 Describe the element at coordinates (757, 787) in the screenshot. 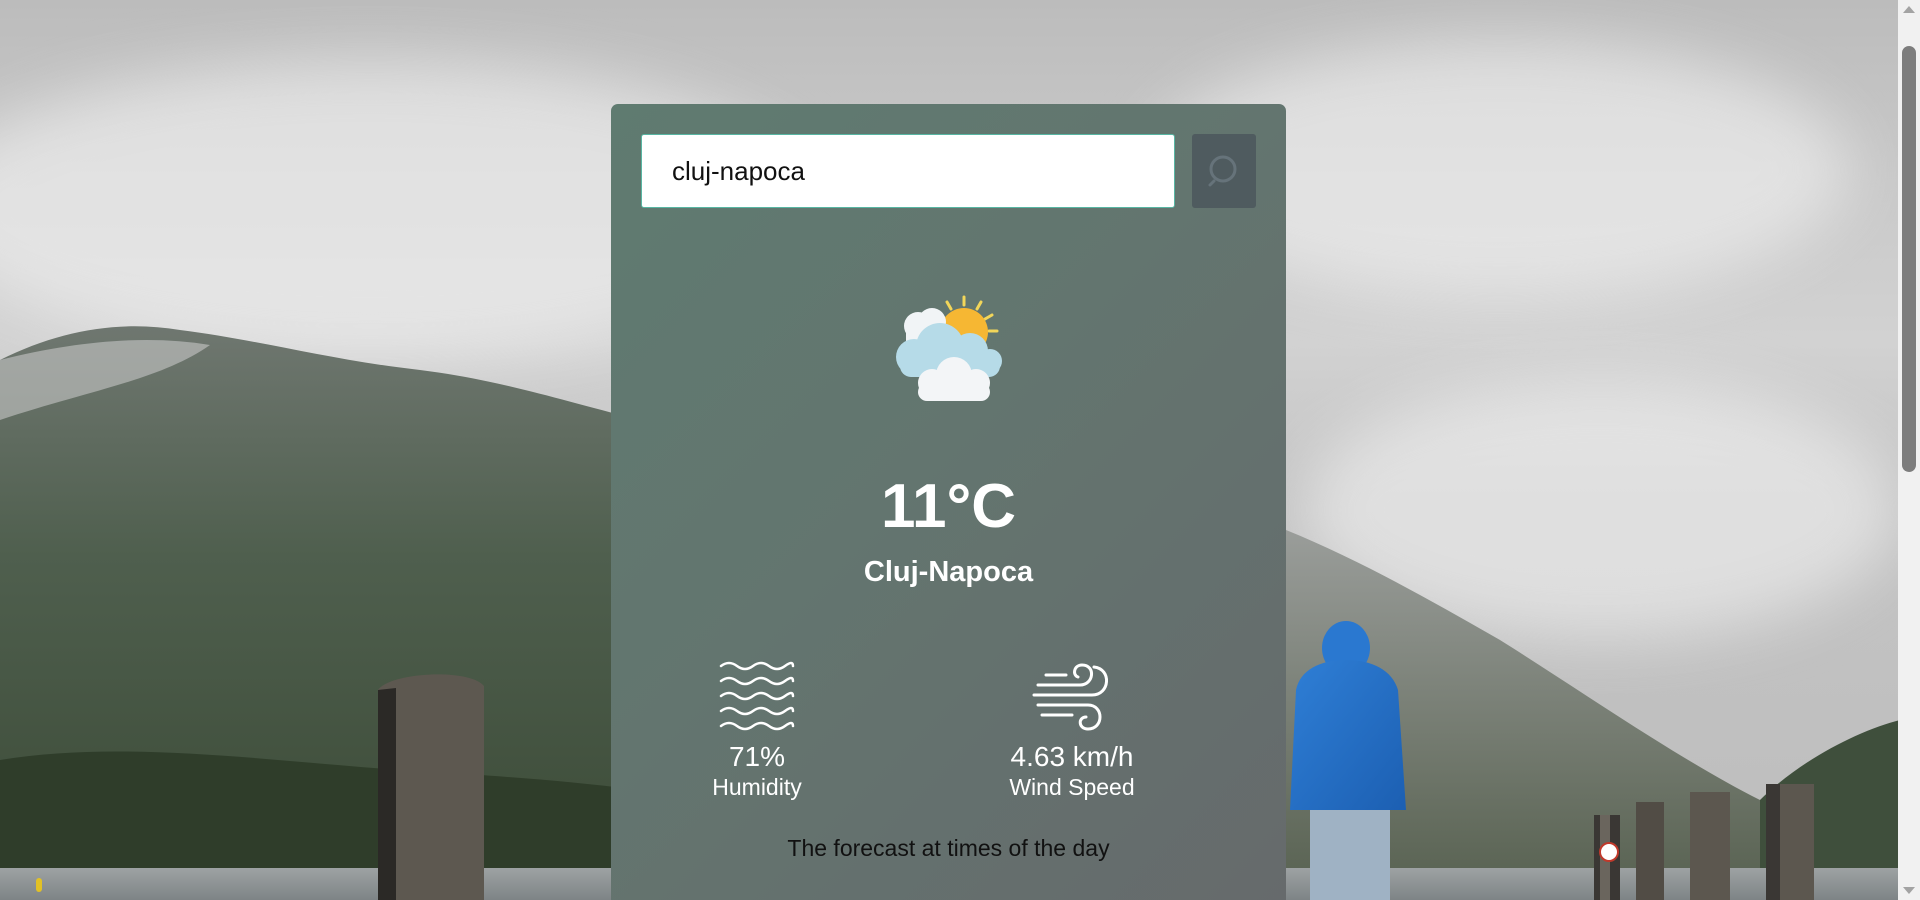

I see `humidity-label: Humidity` at that location.